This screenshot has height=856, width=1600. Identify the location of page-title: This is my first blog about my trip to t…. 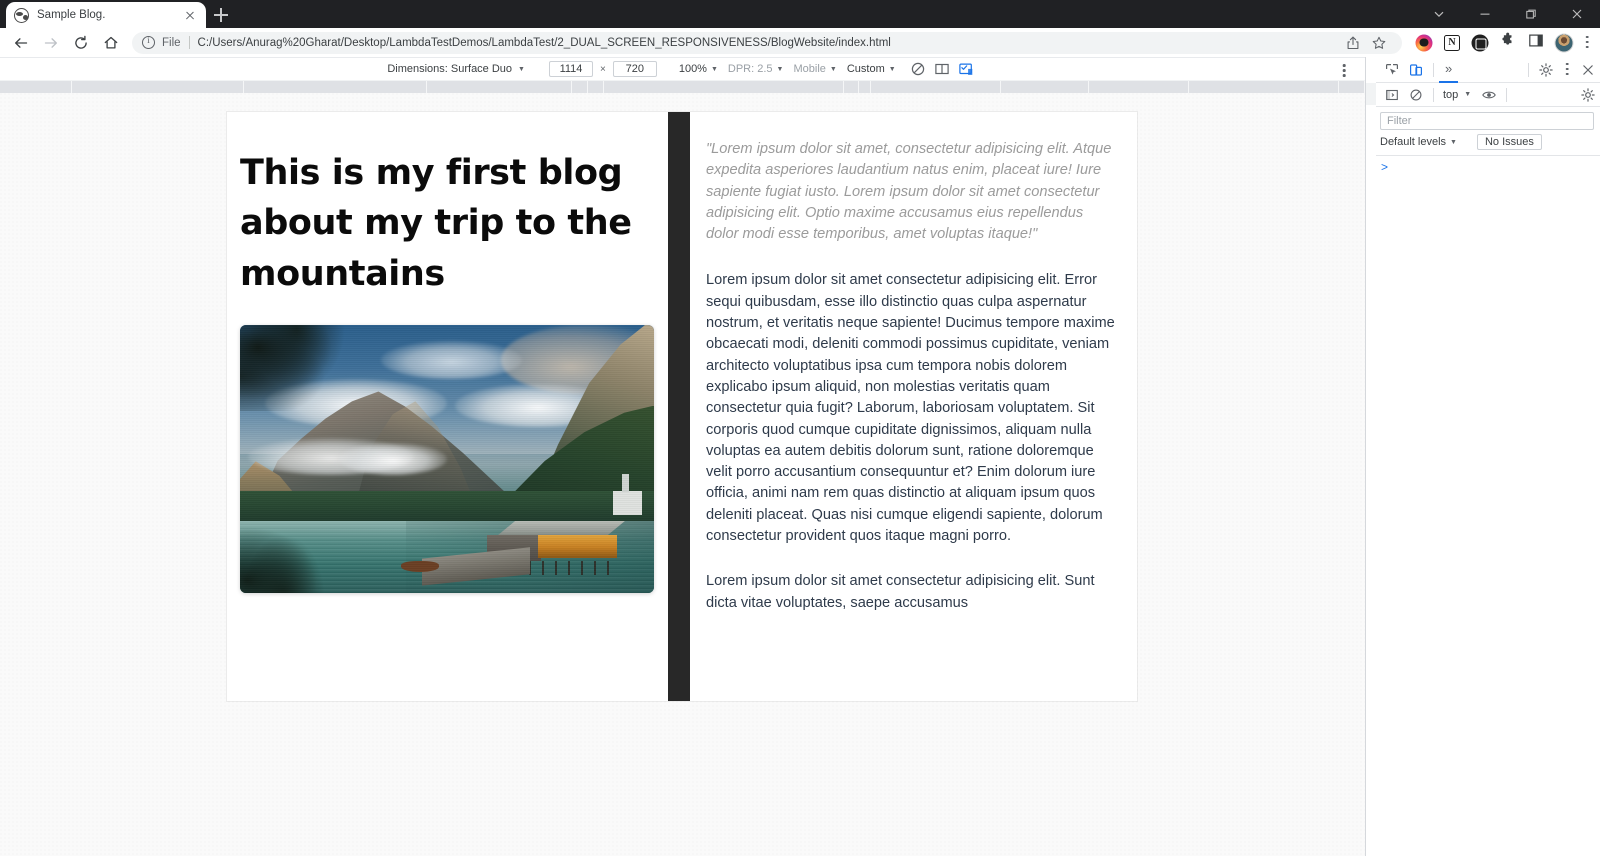
(436, 223).